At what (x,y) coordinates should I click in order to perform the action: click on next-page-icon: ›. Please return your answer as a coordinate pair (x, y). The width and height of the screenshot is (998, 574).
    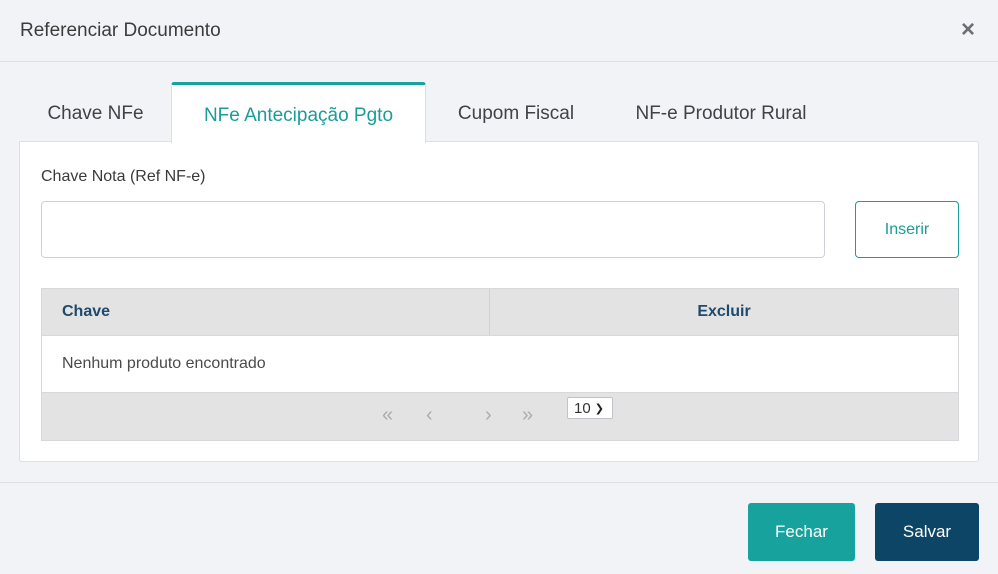
    Looking at the image, I should click on (488, 415).